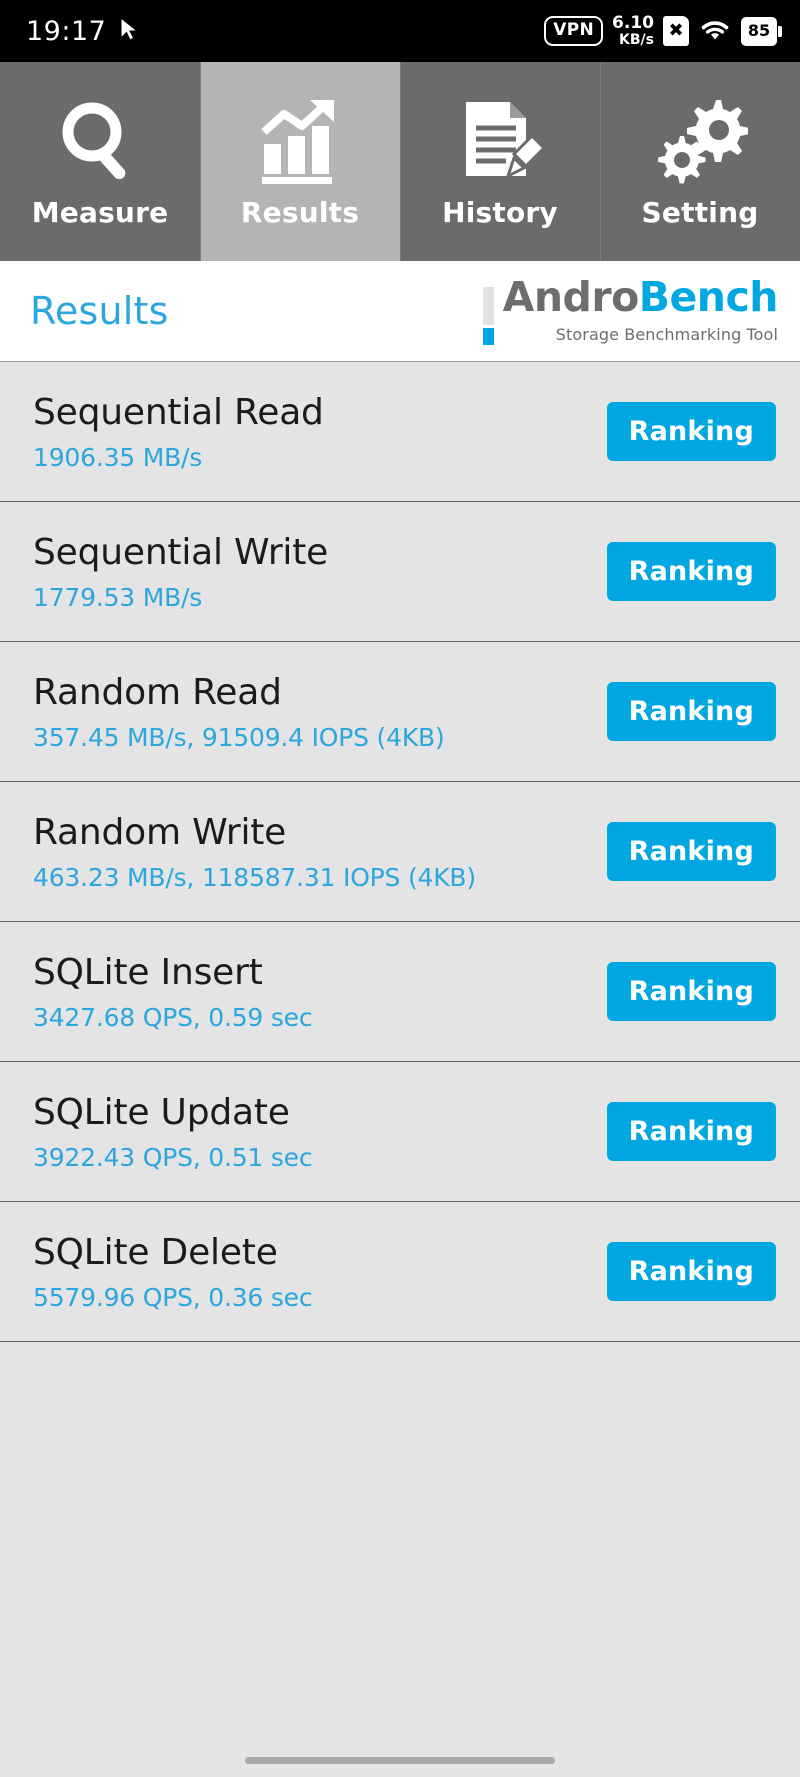 The width and height of the screenshot is (800, 1777). I want to click on tab-setting: Setting, so click(700, 161).